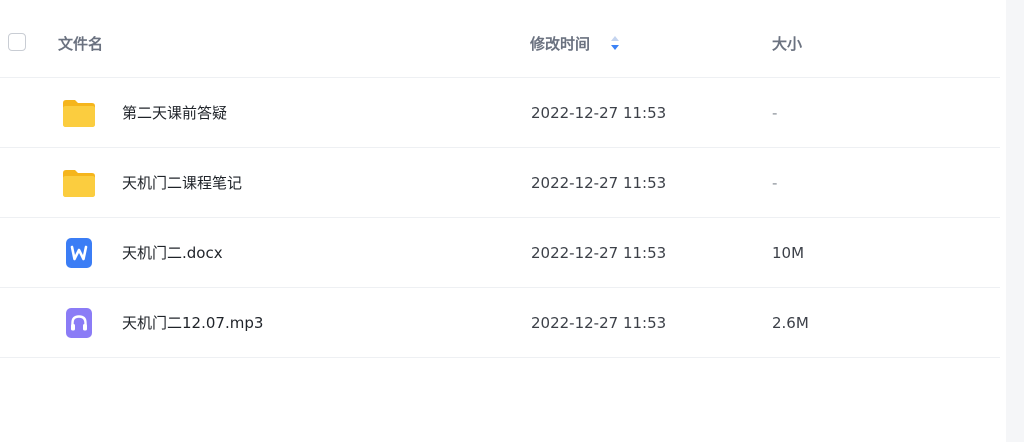 The height and width of the screenshot is (442, 1024). I want to click on sort-icon, so click(615, 43).